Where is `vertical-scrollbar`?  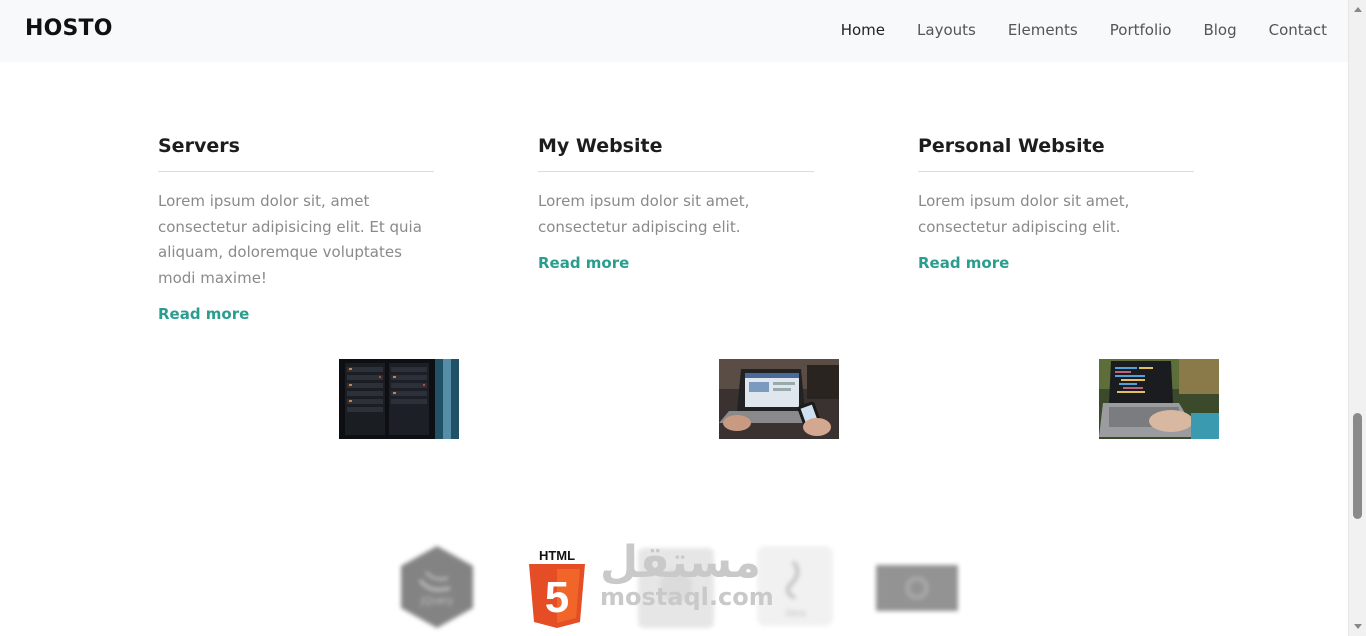 vertical-scrollbar is located at coordinates (1357, 318).